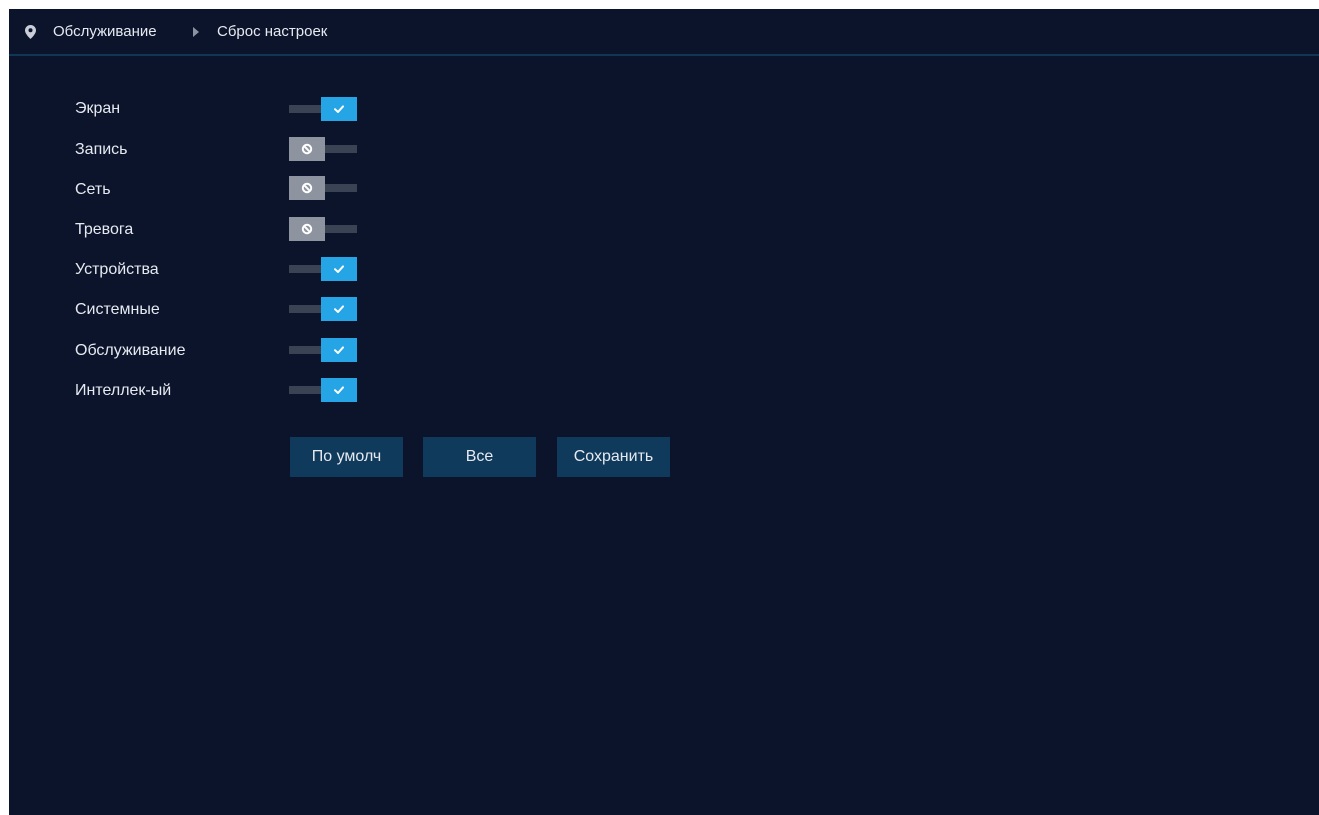 The image size is (1319, 815). I want to click on toggle-network, so click(323, 188).